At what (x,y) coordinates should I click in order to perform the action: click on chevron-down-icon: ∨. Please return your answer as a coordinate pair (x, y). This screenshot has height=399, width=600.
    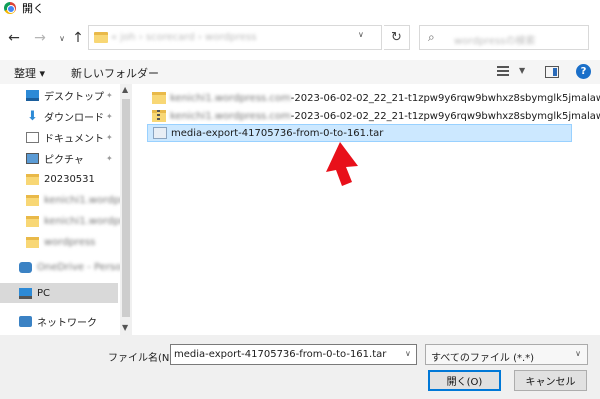
    Looking at the image, I should click on (578, 353).